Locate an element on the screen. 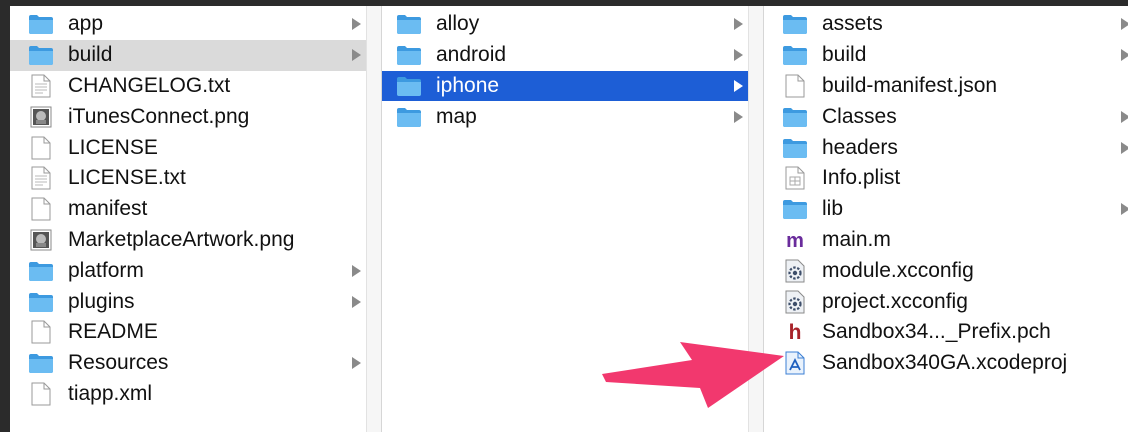  list-item: module.xcconfig is located at coordinates (946, 270).